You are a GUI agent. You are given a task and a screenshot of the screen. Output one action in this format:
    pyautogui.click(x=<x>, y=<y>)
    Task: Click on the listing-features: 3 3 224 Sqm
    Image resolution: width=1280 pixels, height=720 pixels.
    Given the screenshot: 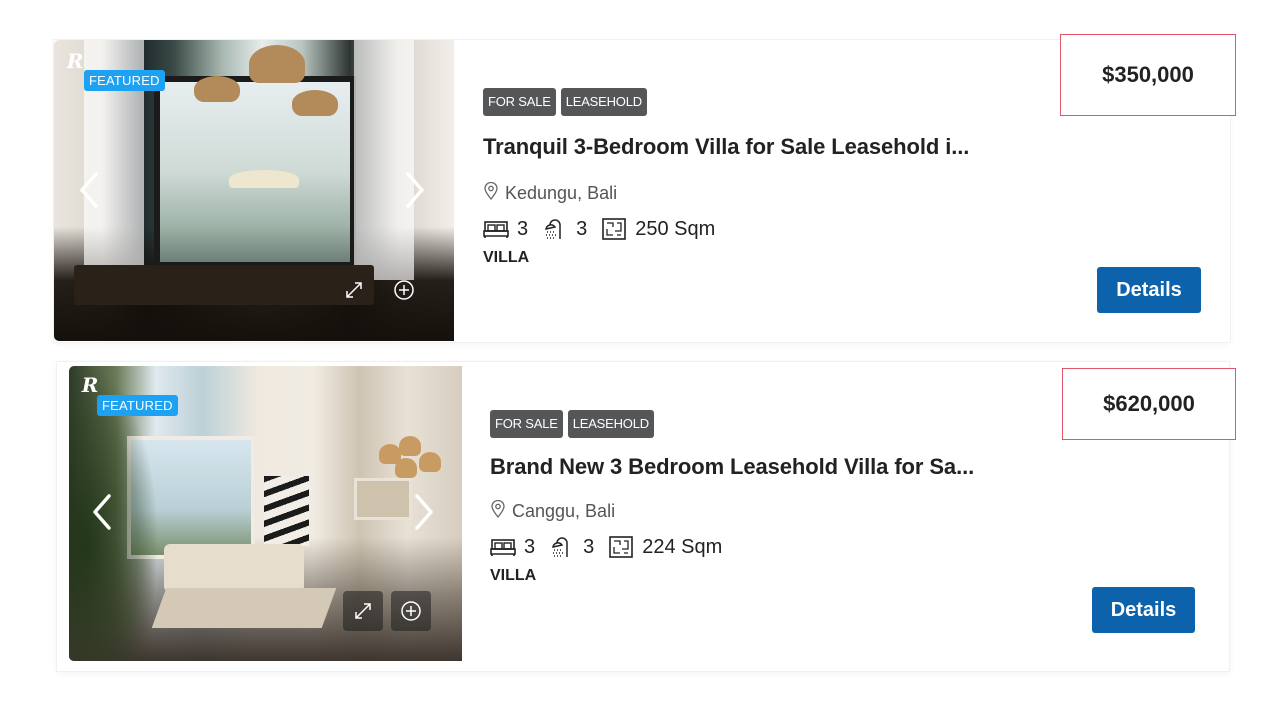 What is the action you would take?
    pyautogui.click(x=790, y=547)
    